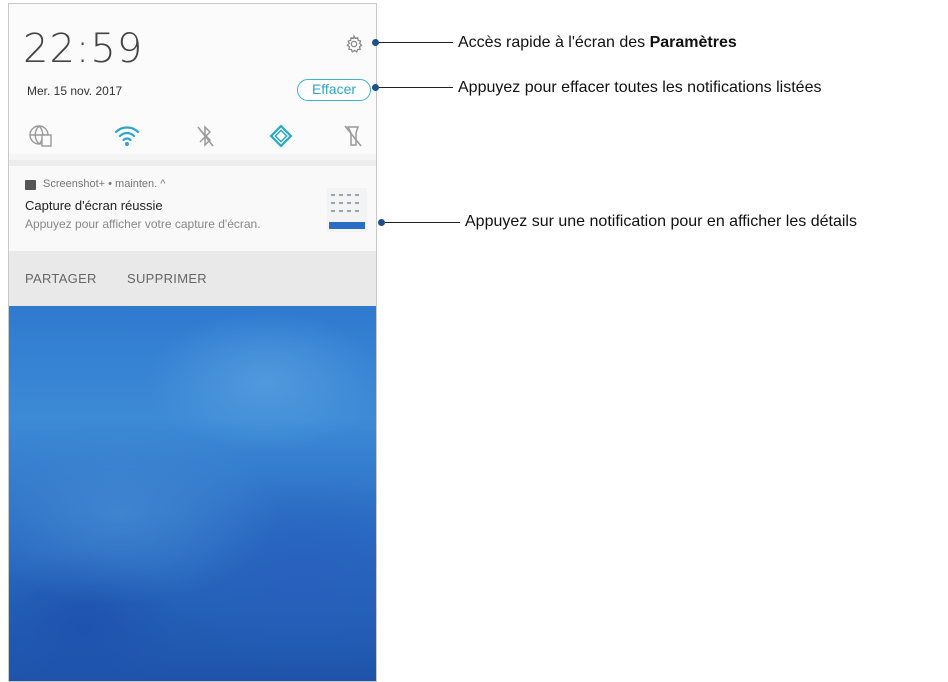 The image size is (948, 682). I want to click on date: Mer. 15 nov. 2017, so click(75, 91).